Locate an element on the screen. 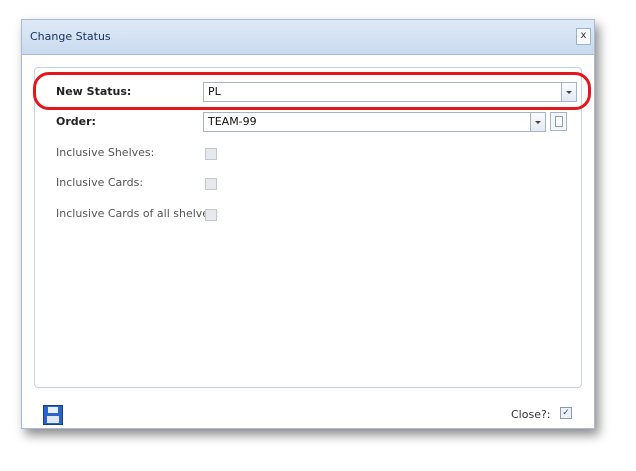 This screenshot has height=471, width=636. order-label: Order: is located at coordinates (76, 121).